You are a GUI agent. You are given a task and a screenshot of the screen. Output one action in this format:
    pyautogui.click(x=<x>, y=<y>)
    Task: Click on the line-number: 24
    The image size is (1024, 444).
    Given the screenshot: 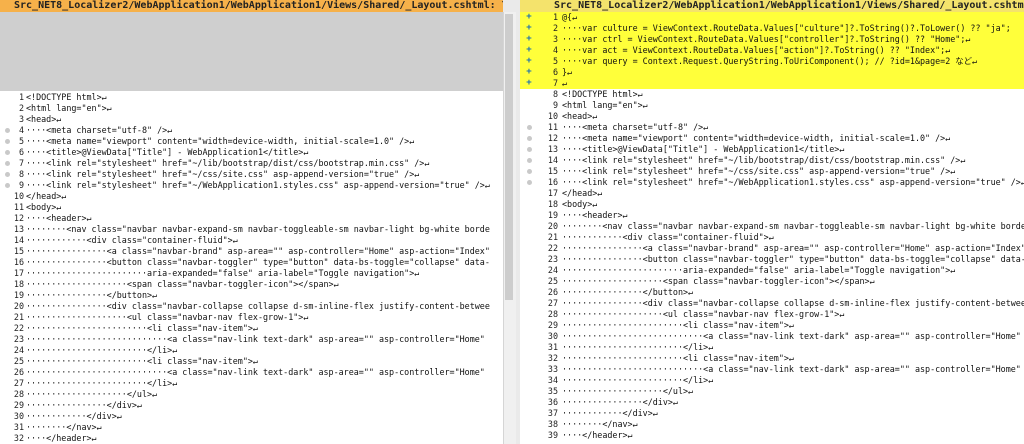 What is the action you would take?
    pyautogui.click(x=552, y=270)
    